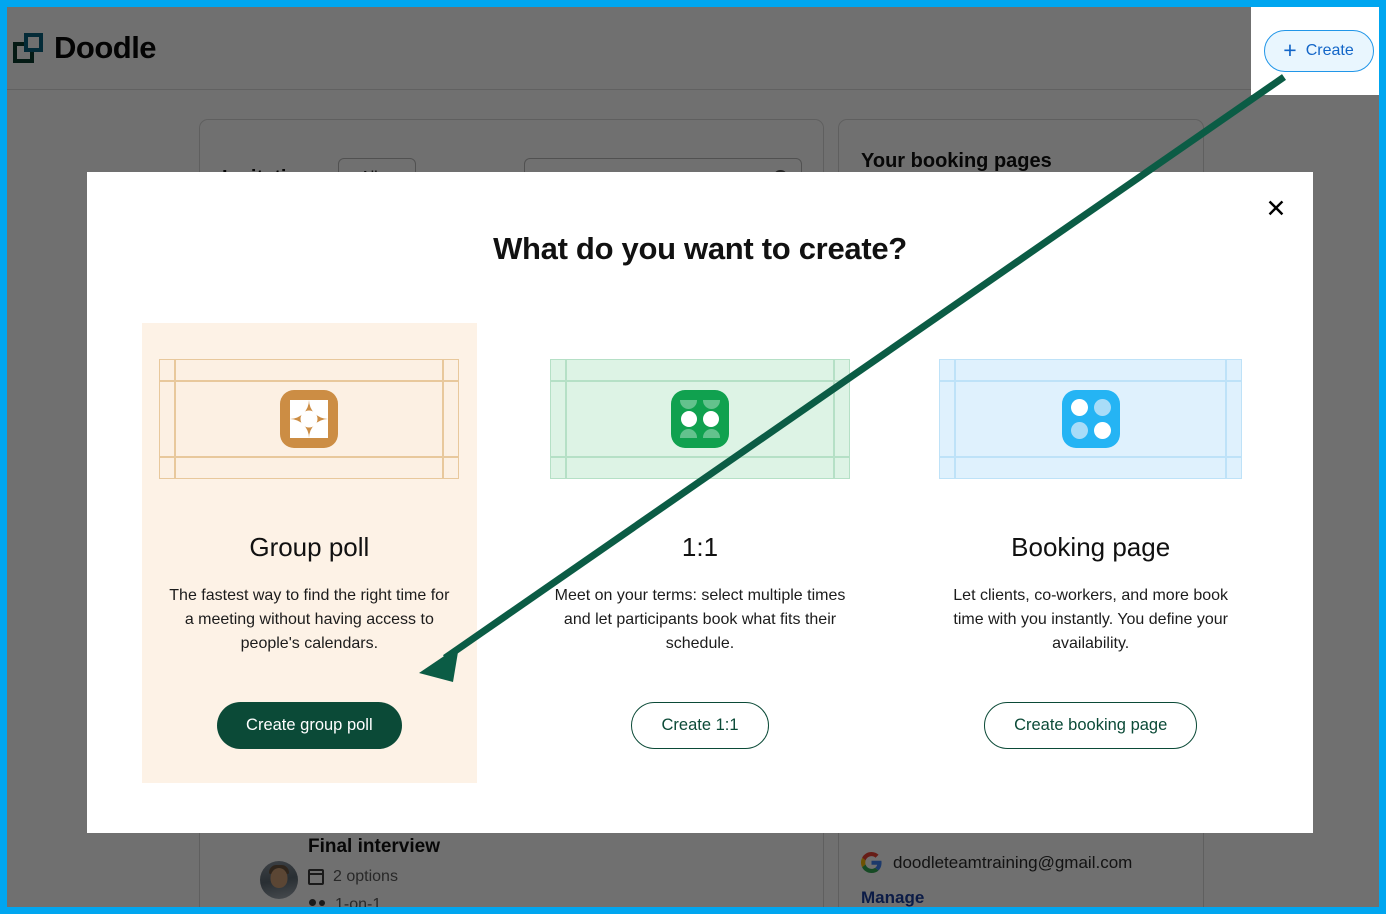  I want to click on create-booking-page-button: Create booking page, so click(1091, 725).